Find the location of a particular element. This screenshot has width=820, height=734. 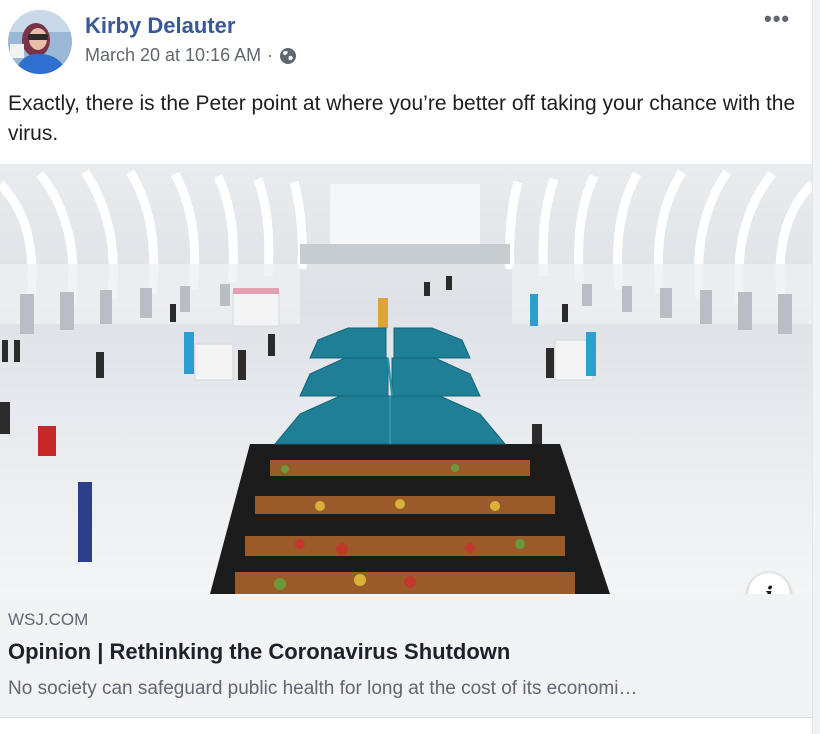

author-name: Kirby Delauter is located at coordinates (160, 26).